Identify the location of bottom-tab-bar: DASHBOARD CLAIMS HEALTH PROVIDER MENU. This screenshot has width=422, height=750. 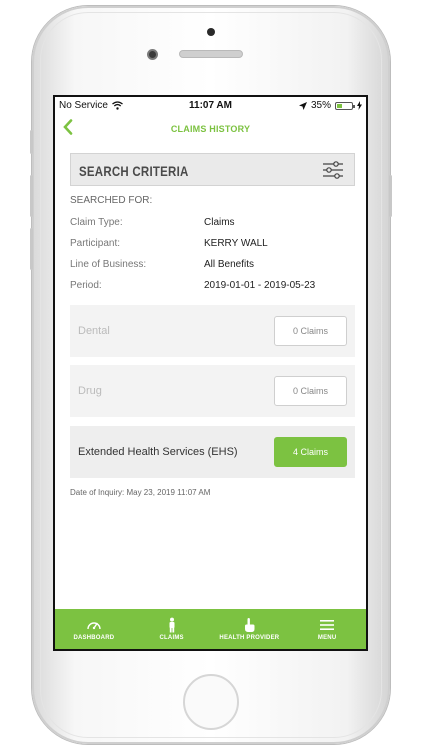
(210, 629).